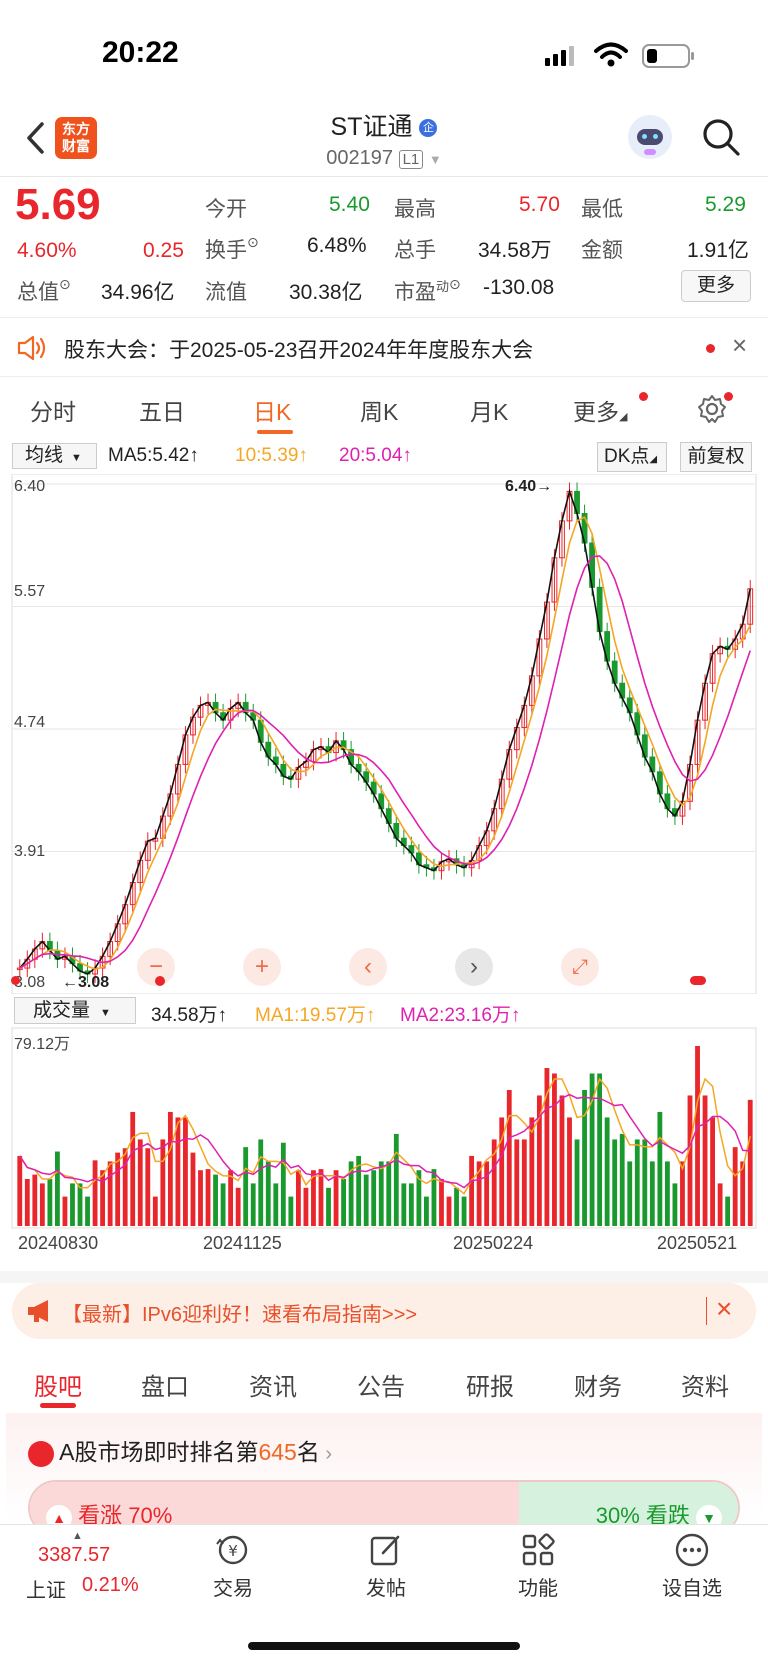  Describe the element at coordinates (368, 967) in the screenshot. I see `scroll-left-button: ‹` at that location.